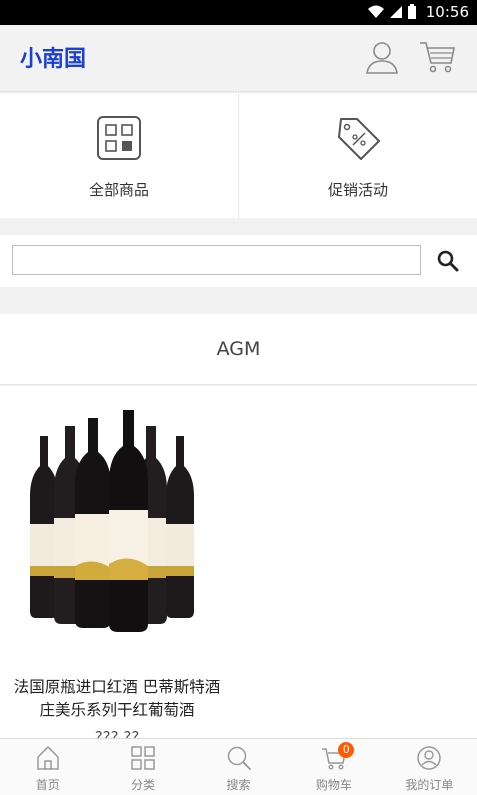 The image size is (477, 795). I want to click on tab-cart: 0 购物车, so click(333, 767).